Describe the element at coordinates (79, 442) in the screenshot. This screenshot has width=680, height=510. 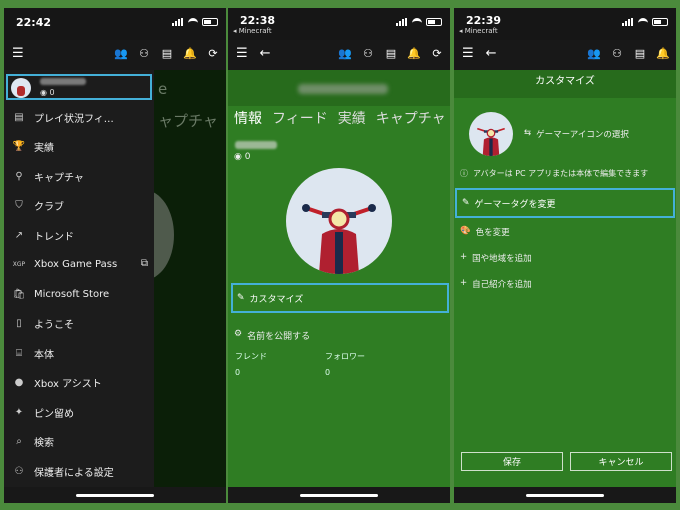
I see `menu-item-search: ⌕ 検索` at that location.